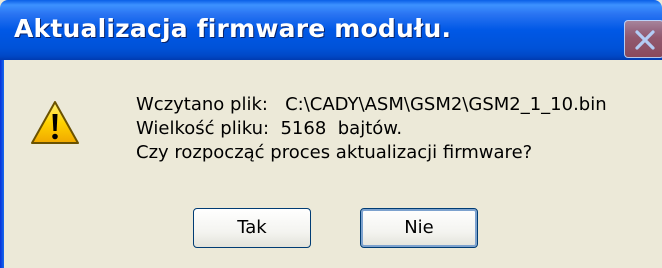 The width and height of the screenshot is (662, 268). What do you see at coordinates (252, 228) in the screenshot?
I see `yes-button: Tak` at bounding box center [252, 228].